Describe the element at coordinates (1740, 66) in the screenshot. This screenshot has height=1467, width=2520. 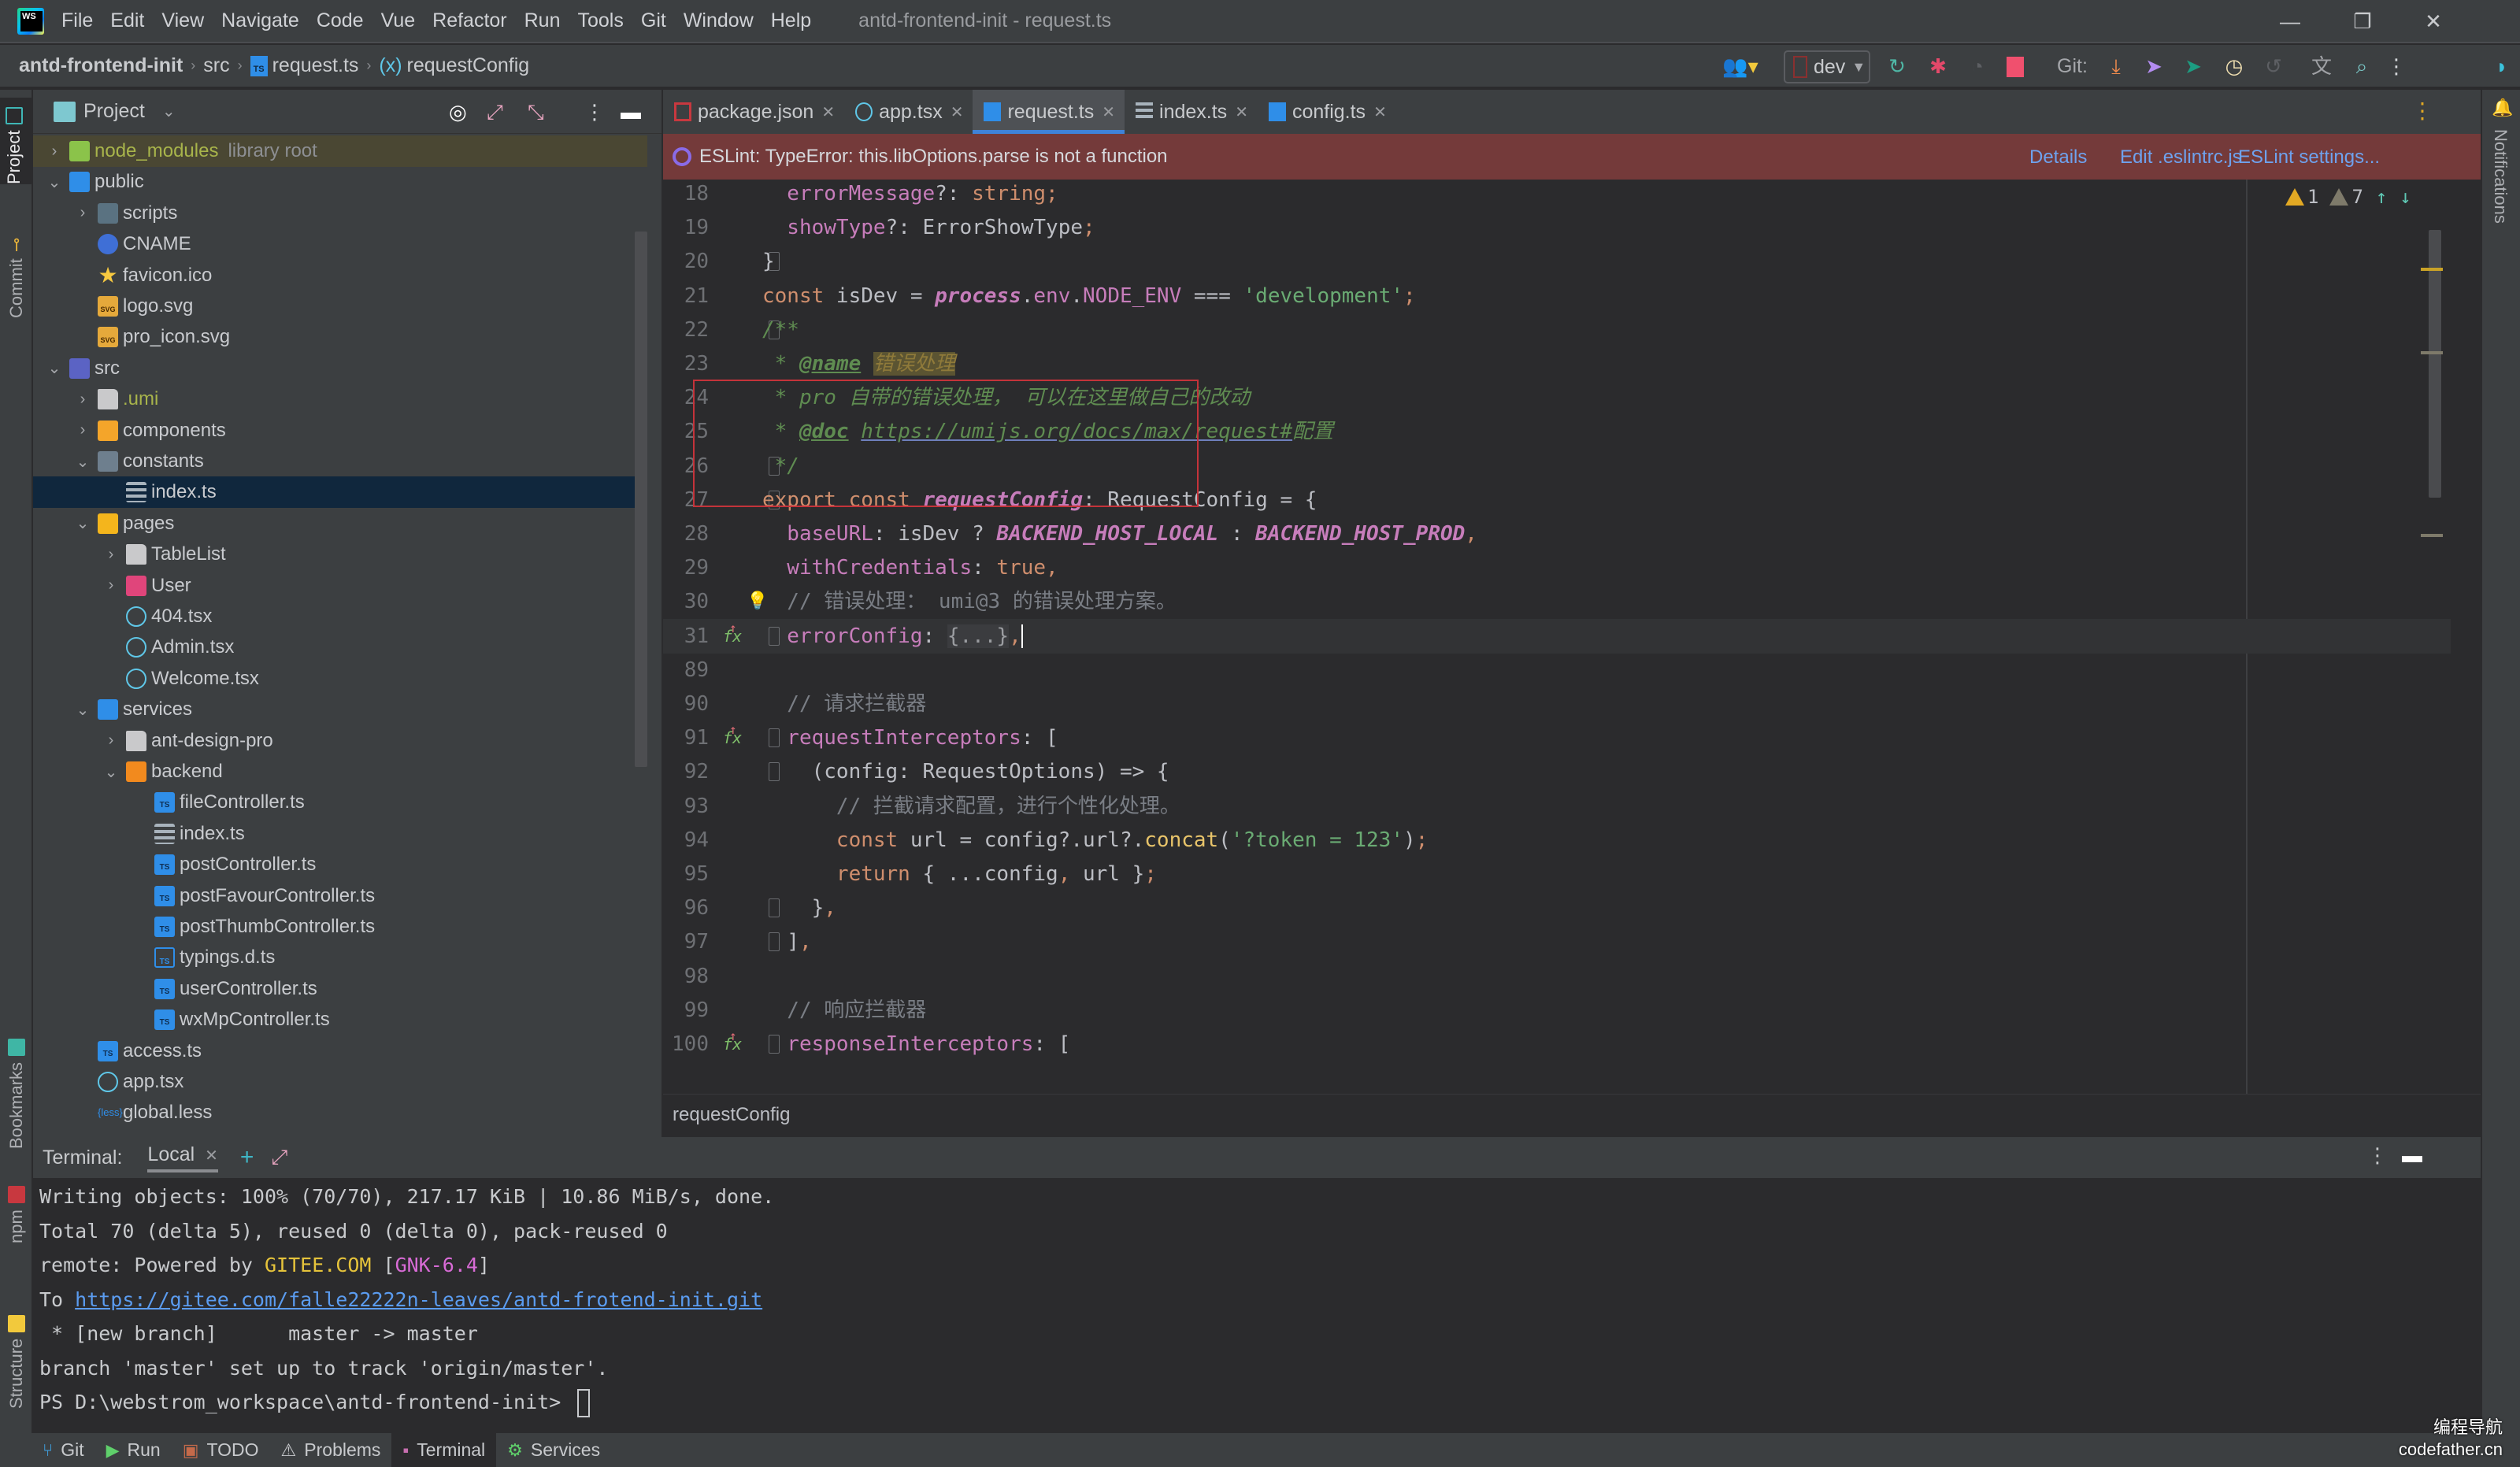
I see `users-icon: 👥▾` at that location.